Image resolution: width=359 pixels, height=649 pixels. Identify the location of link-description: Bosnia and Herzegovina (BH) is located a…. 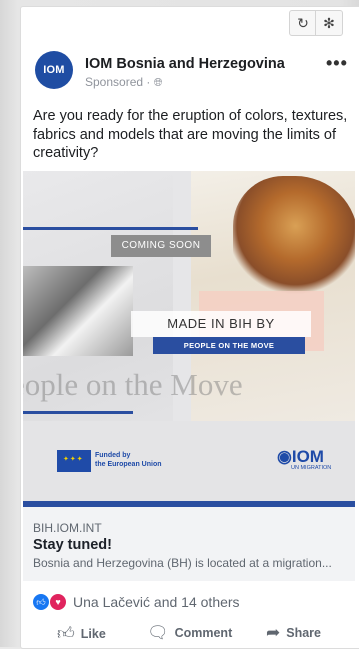
(182, 563).